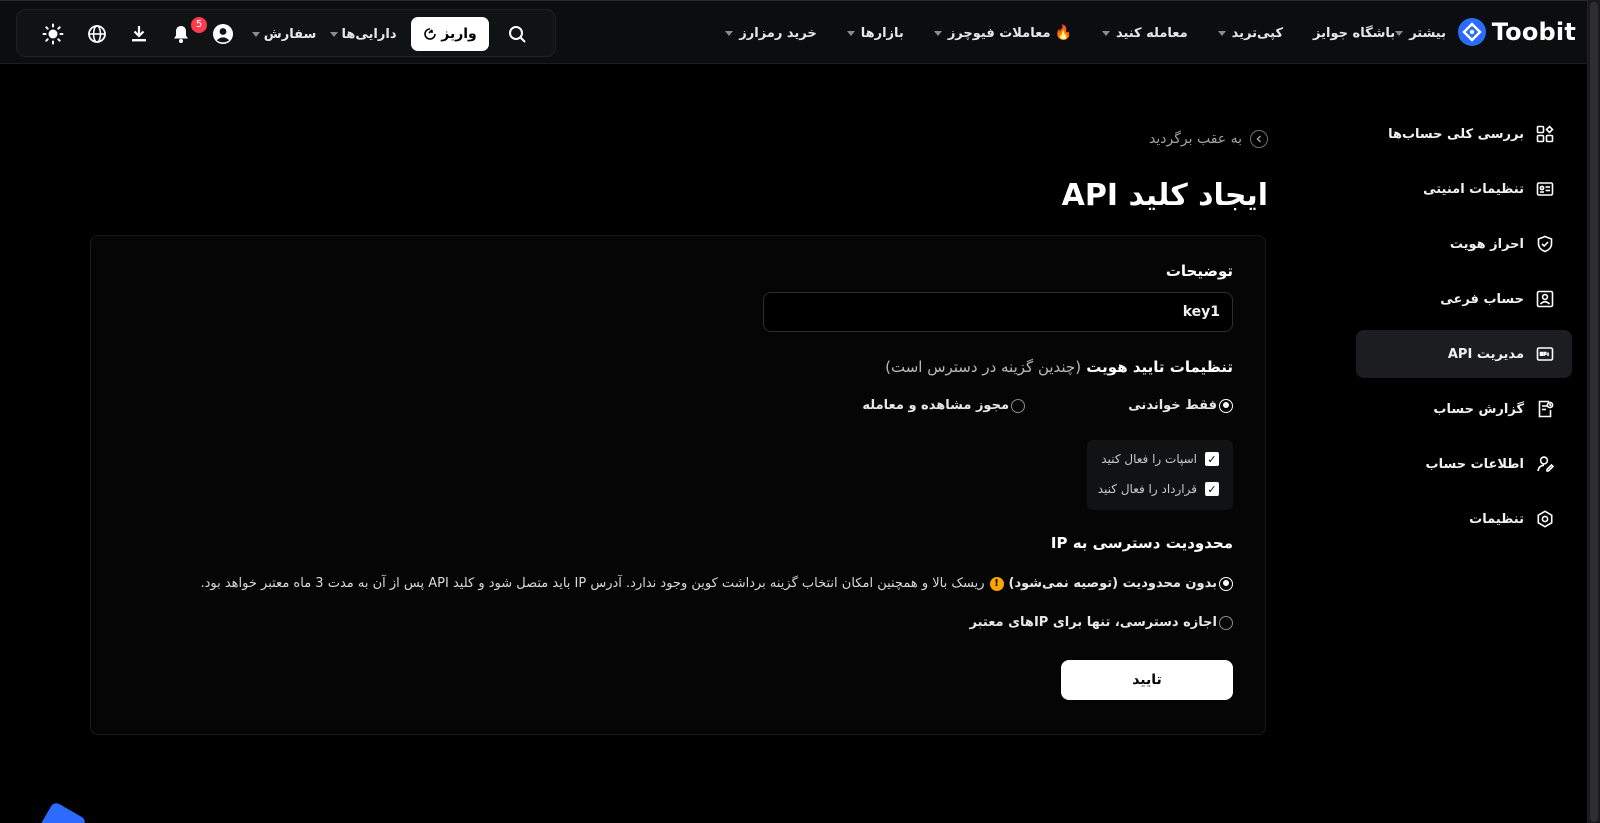 The image size is (1600, 823). Describe the element at coordinates (1545, 519) in the screenshot. I see `settings-icon` at that location.